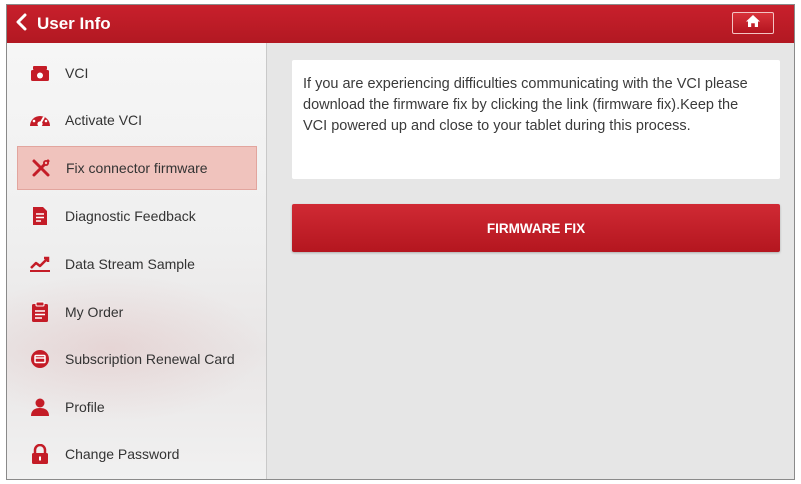 The image size is (801, 484). What do you see at coordinates (40, 312) in the screenshot?
I see `order-icon` at bounding box center [40, 312].